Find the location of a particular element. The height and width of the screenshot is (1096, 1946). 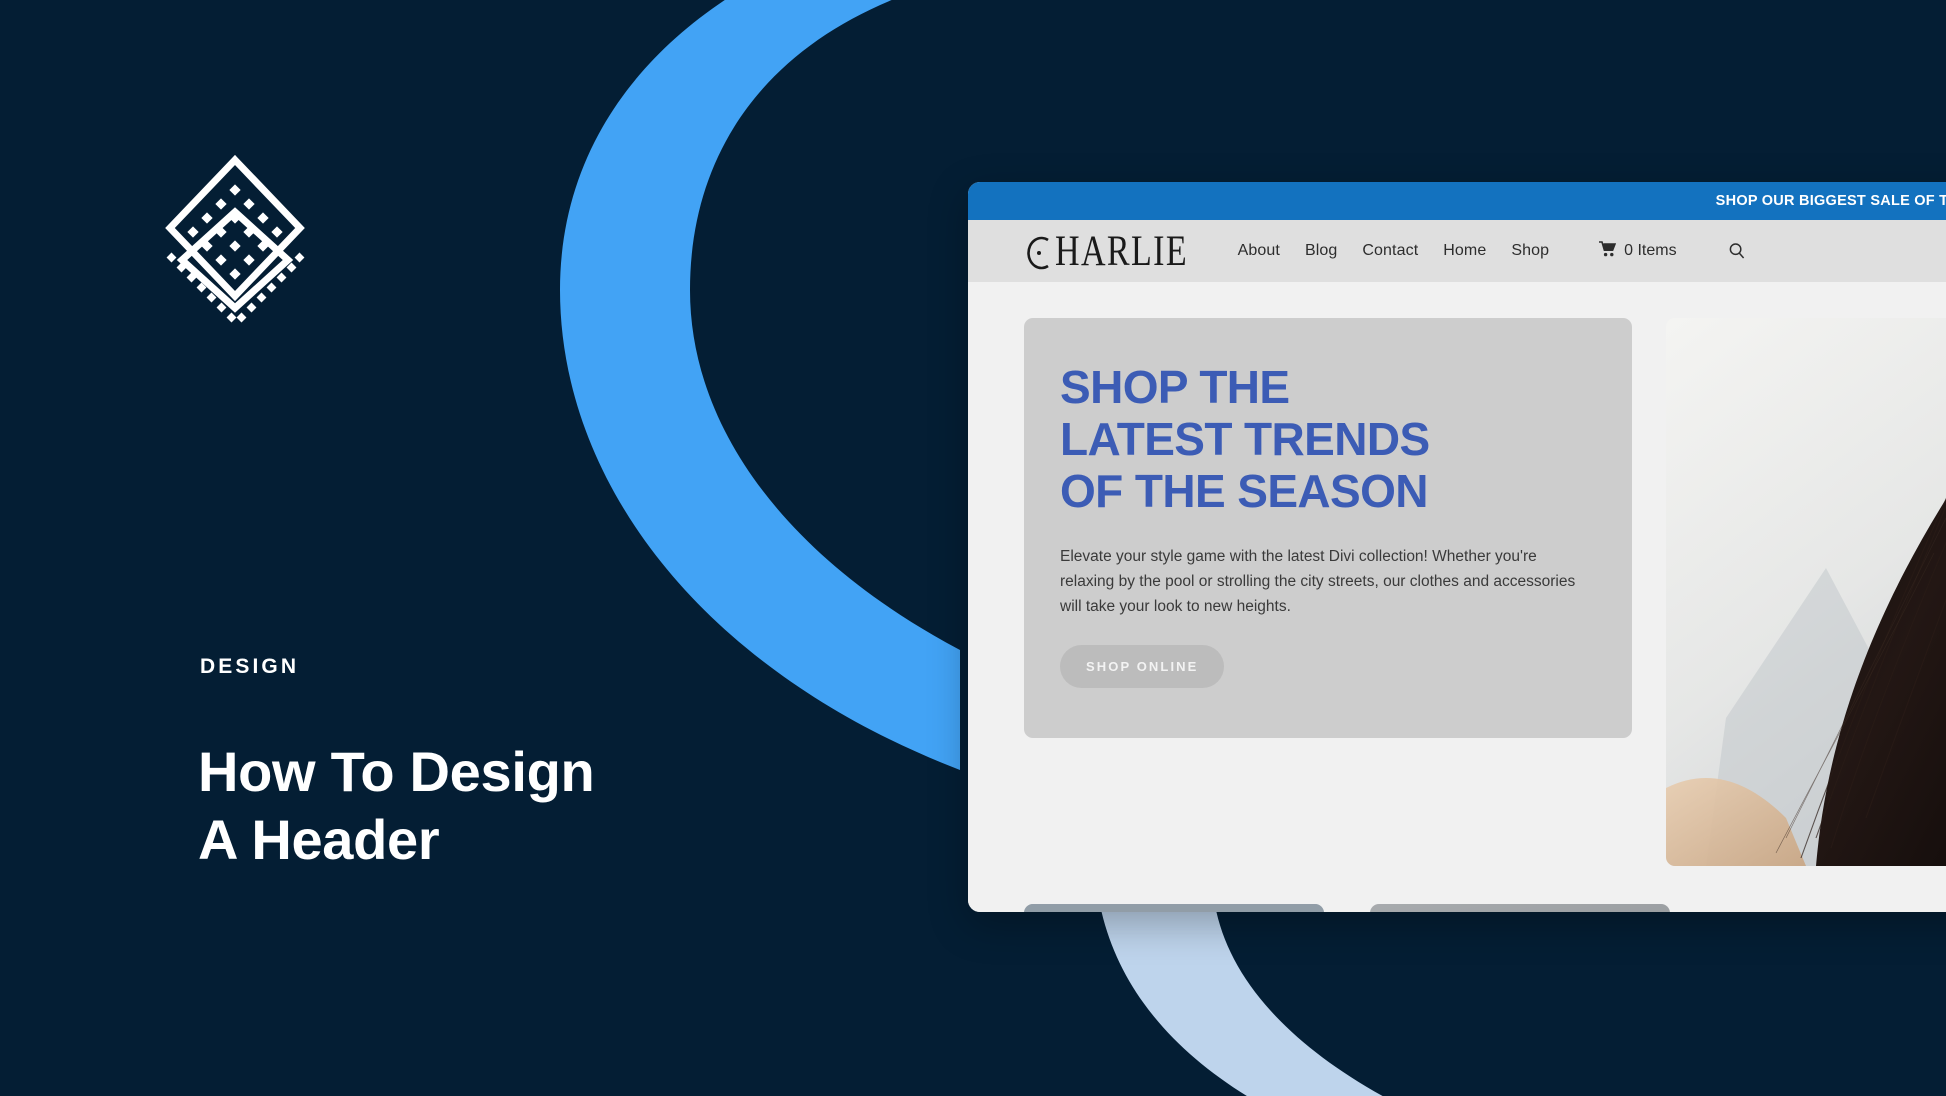

nav-link-contact: Contact is located at coordinates (1390, 251).